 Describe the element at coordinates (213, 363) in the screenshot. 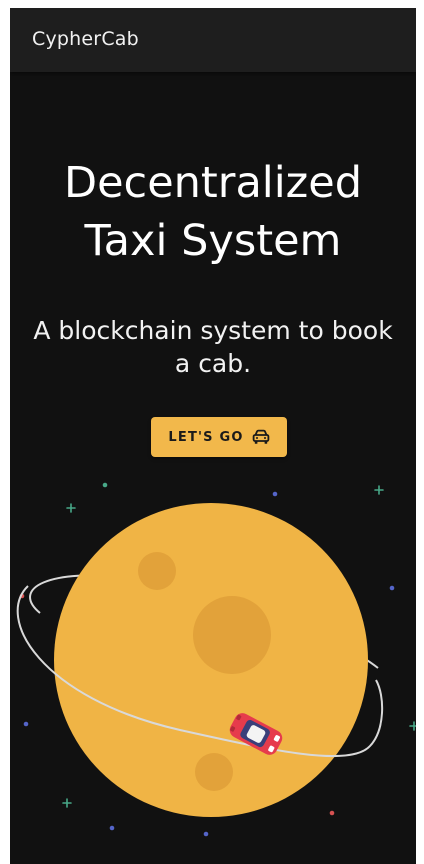

I see `hero-subtitle-line-2: a cab.` at that location.